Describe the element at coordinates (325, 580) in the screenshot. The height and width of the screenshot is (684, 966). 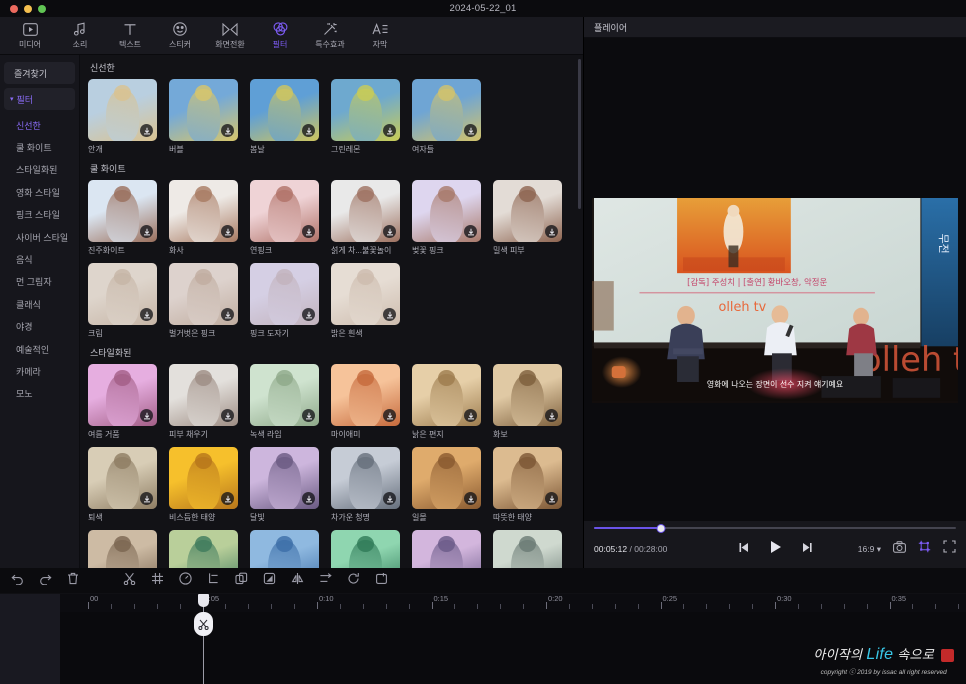
I see `flip-button` at that location.